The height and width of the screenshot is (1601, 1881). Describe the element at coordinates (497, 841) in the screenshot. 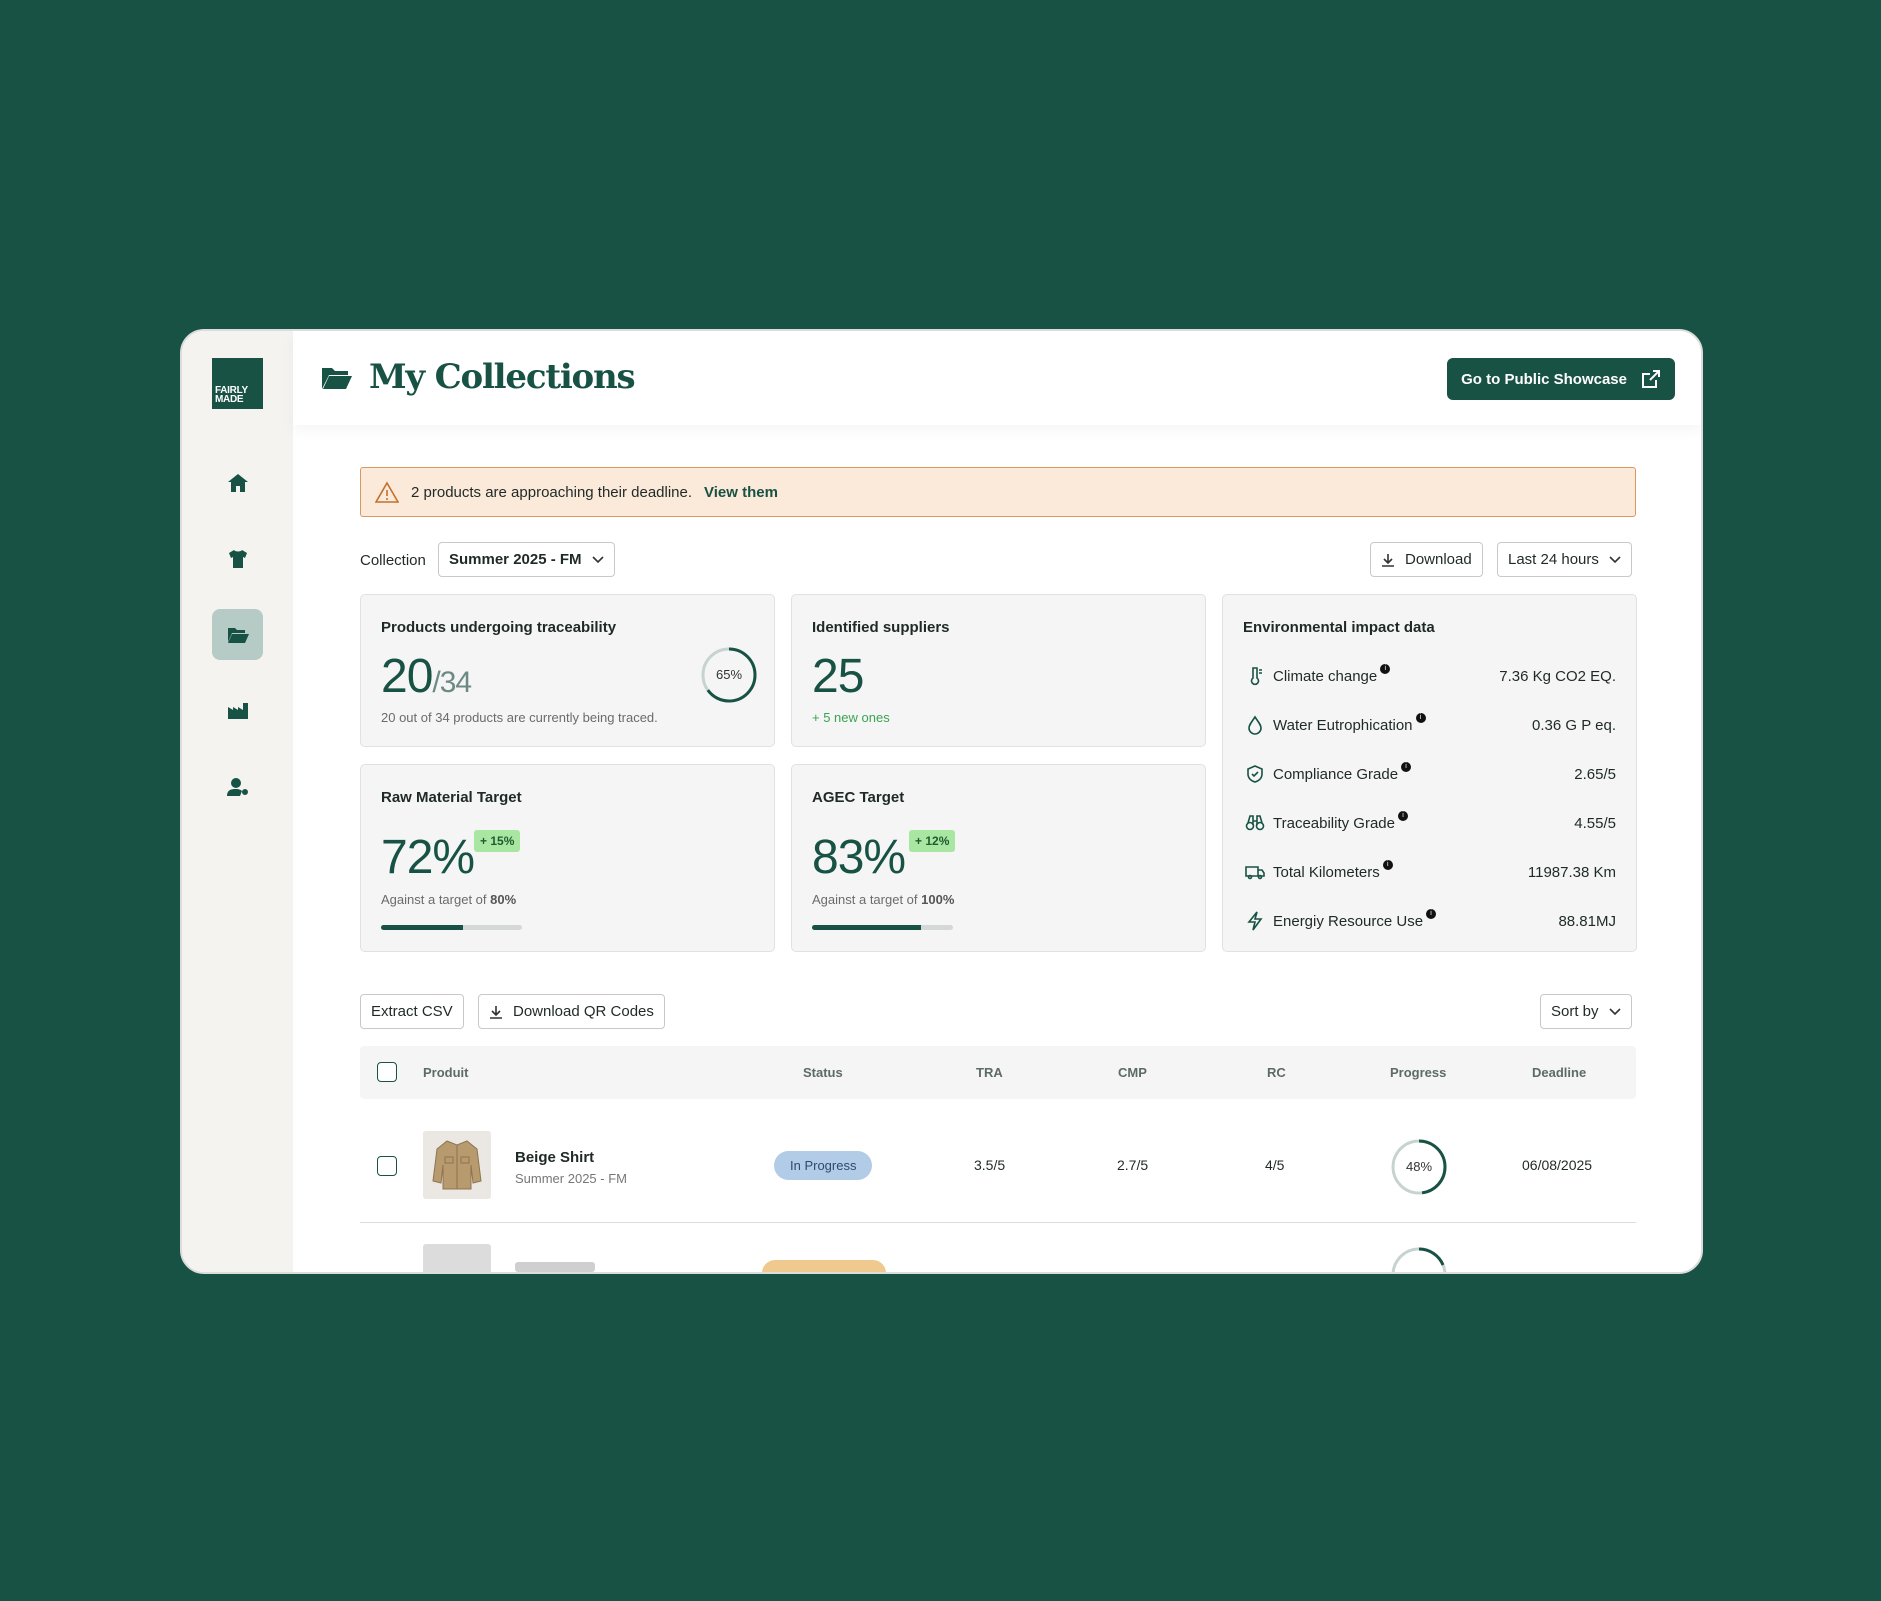

I see `raw-material-delta-badge: + 15%` at that location.